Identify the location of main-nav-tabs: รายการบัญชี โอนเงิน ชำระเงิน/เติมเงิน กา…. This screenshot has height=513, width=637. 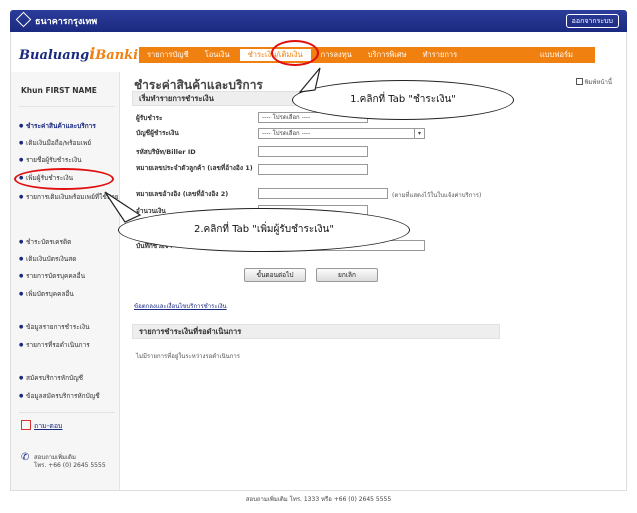
(367, 55).